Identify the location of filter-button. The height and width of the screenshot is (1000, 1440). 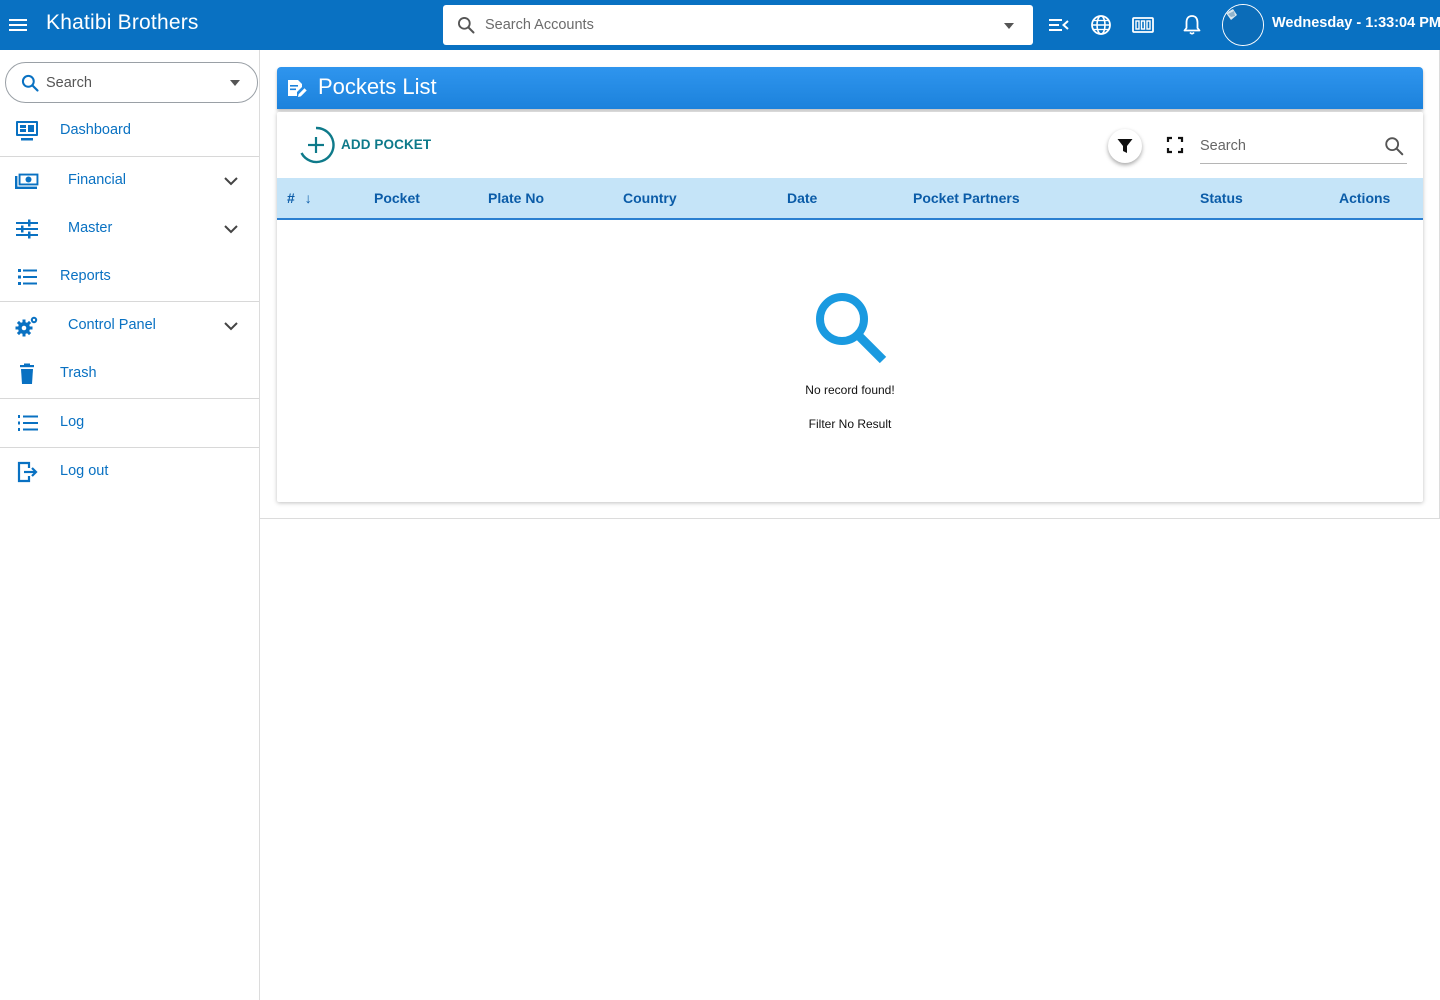
(1125, 146).